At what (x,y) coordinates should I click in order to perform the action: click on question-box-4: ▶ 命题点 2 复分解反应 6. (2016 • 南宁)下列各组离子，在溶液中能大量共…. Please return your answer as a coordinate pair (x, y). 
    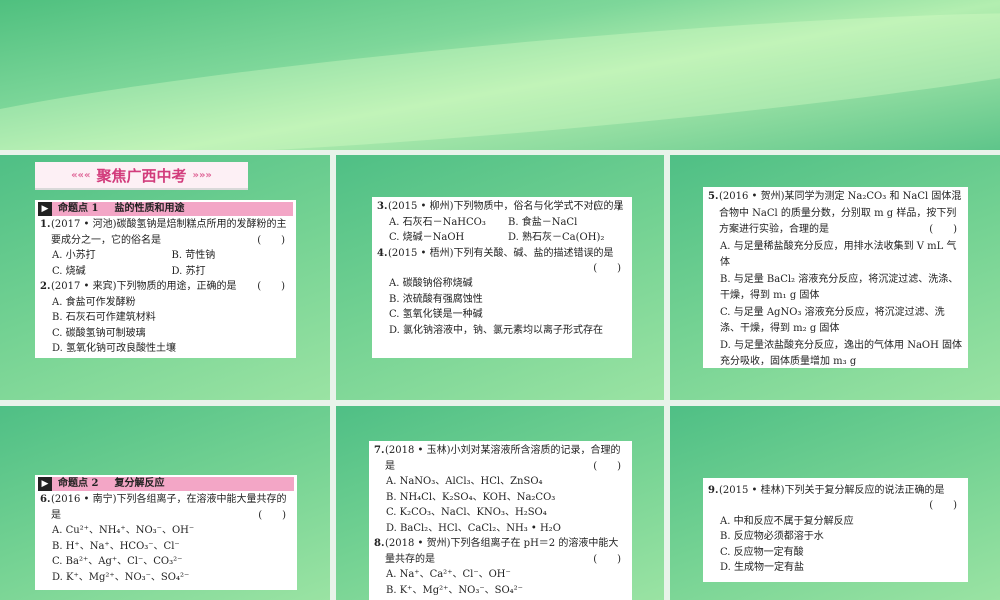
    Looking at the image, I should click on (166, 532).